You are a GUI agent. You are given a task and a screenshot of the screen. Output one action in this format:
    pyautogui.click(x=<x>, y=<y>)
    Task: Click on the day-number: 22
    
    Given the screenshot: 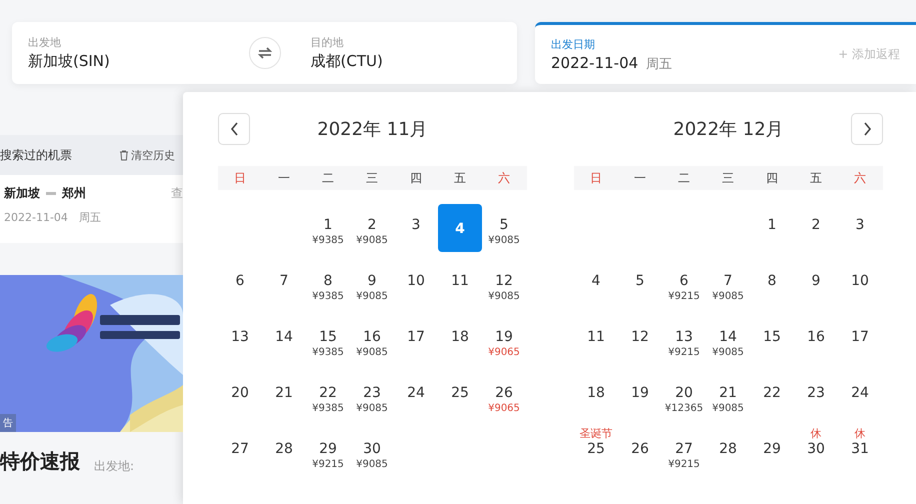 What is the action you would take?
    pyautogui.click(x=328, y=393)
    